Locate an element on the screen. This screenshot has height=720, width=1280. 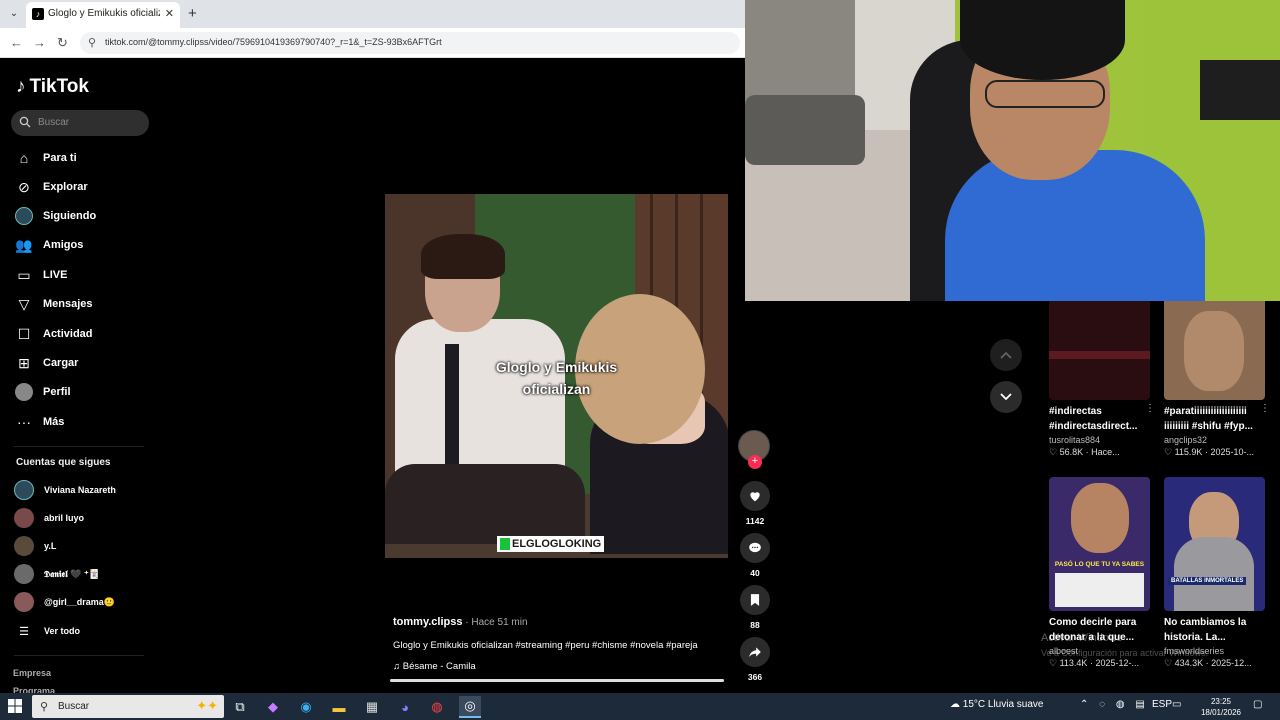
share-button is located at coordinates (755, 652).